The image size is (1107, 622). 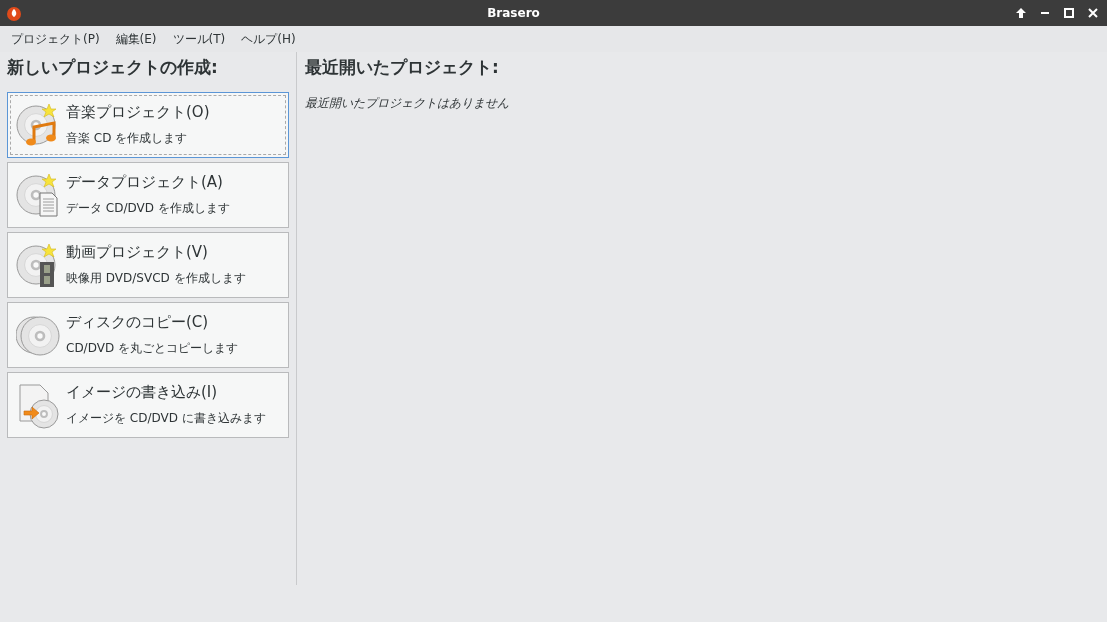 What do you see at coordinates (402, 67) in the screenshot?
I see `section-heading: 最近開いたプロジェクト:` at bounding box center [402, 67].